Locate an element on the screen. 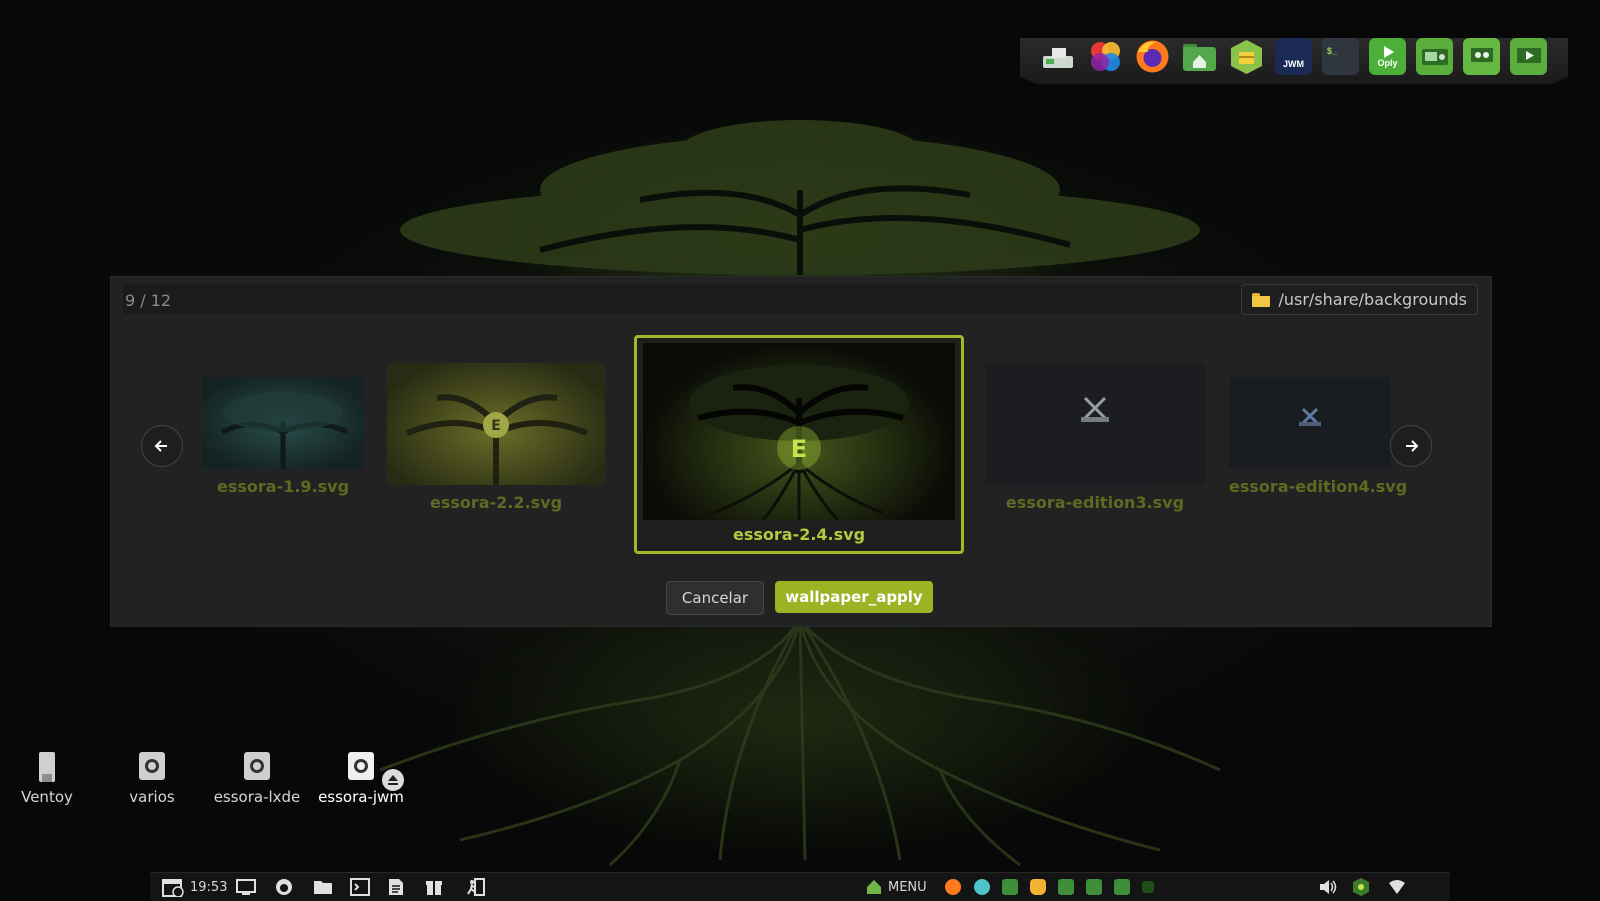 The image size is (1600, 901). oply-radio-icon is located at coordinates (1434, 56).